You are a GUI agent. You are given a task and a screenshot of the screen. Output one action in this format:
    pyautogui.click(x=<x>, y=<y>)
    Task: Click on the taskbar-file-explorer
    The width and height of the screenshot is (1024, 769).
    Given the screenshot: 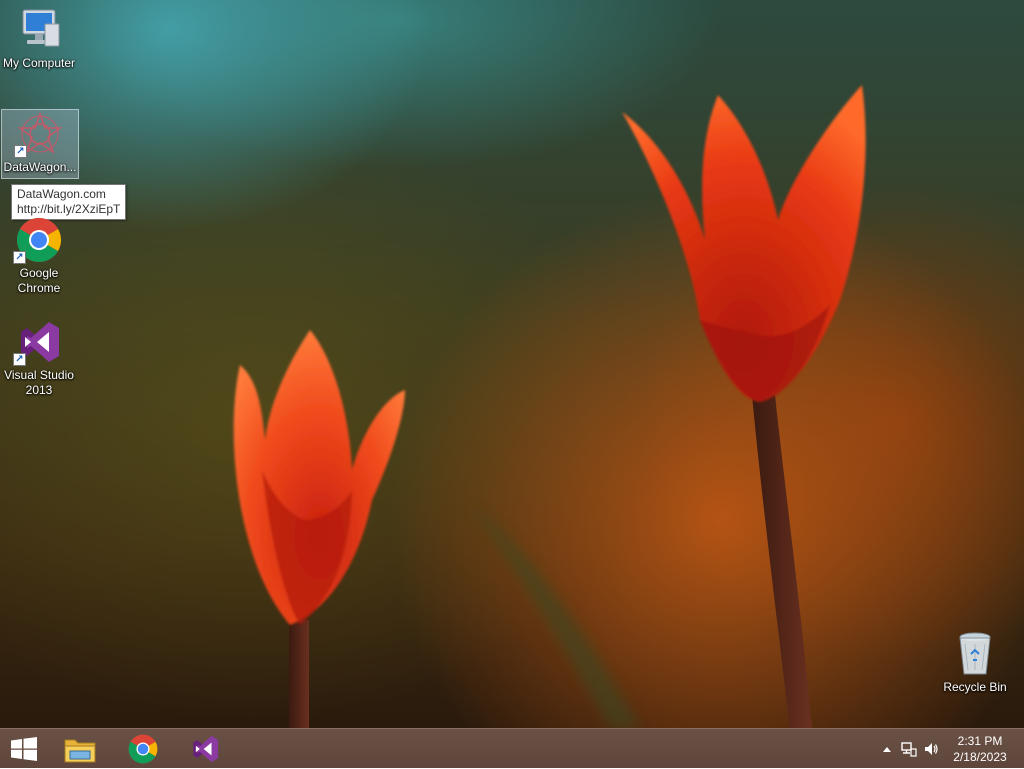 What is the action you would take?
    pyautogui.click(x=80, y=749)
    